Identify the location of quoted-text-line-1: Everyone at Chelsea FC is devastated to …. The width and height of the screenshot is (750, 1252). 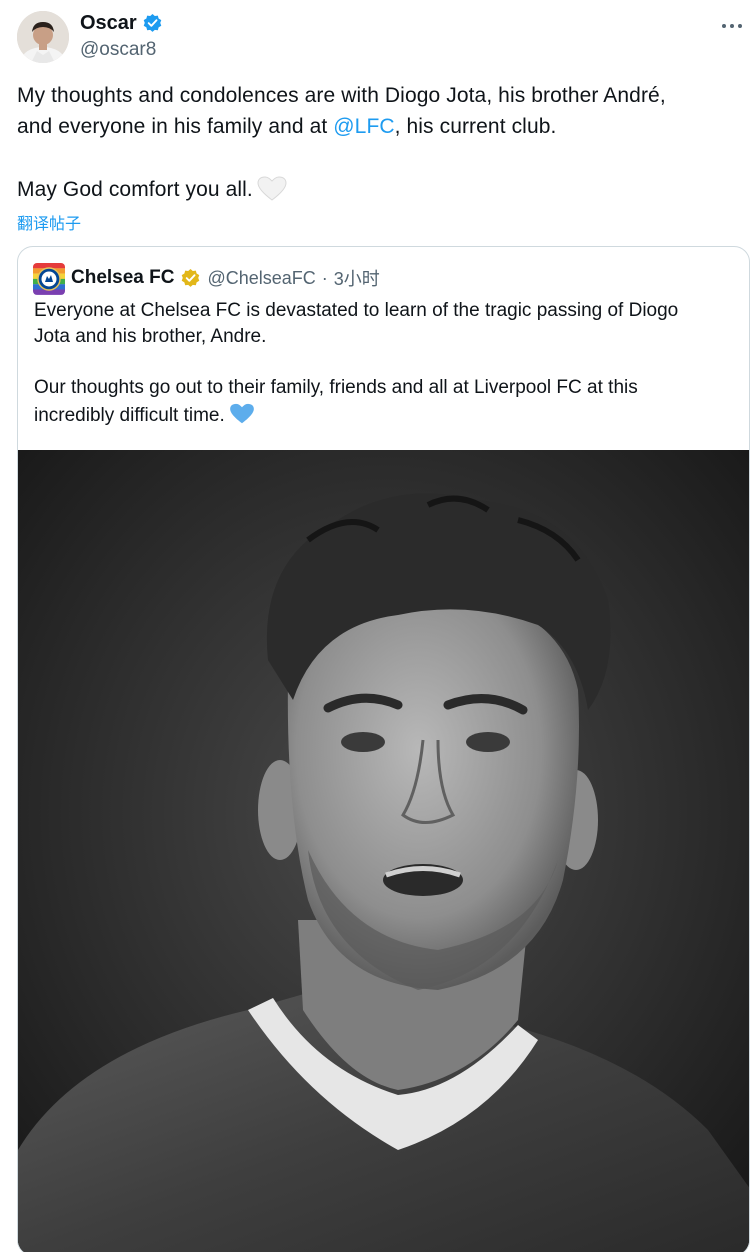
(356, 310).